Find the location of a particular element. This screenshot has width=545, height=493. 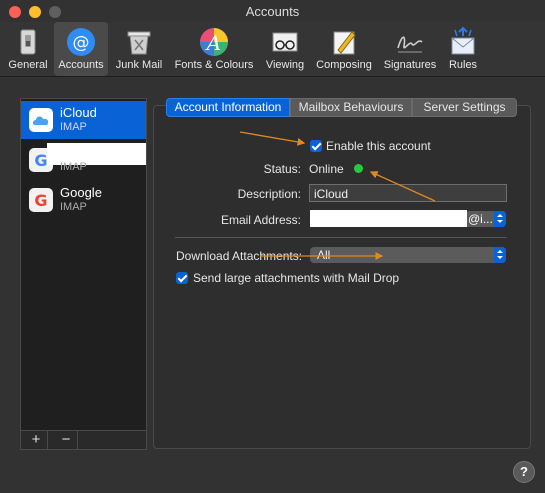

tab-mailbox-behaviours: Mailbox Behaviours is located at coordinates (351, 107).